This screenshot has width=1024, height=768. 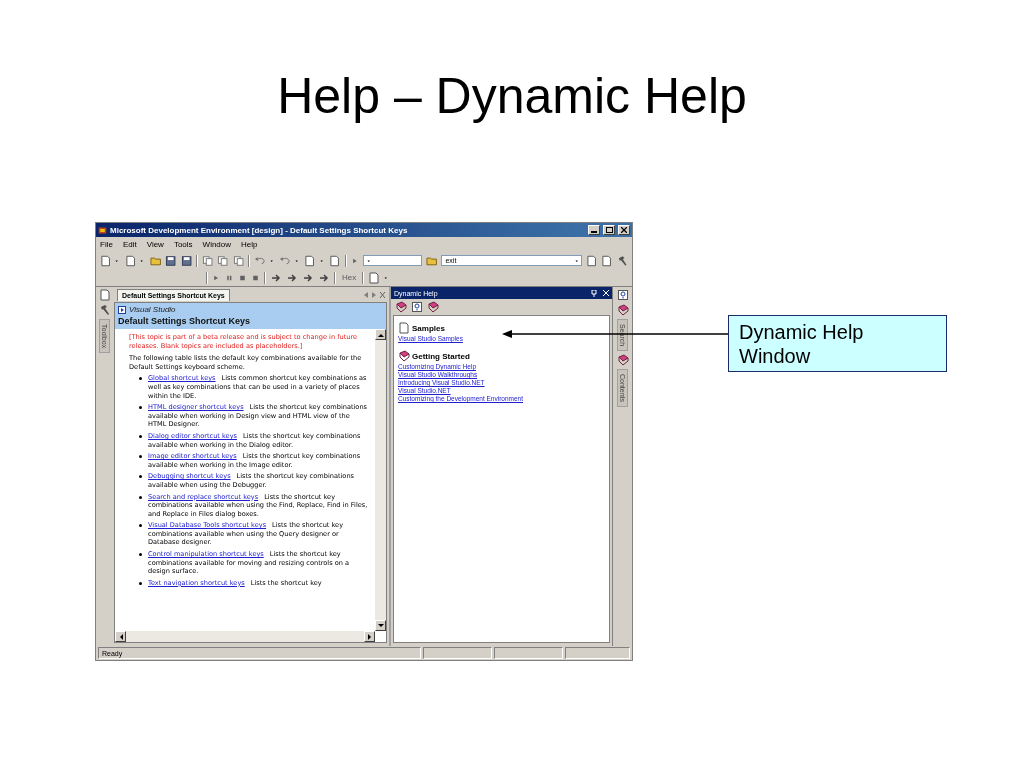 What do you see at coordinates (404, 328) in the screenshot?
I see `page-icon` at bounding box center [404, 328].